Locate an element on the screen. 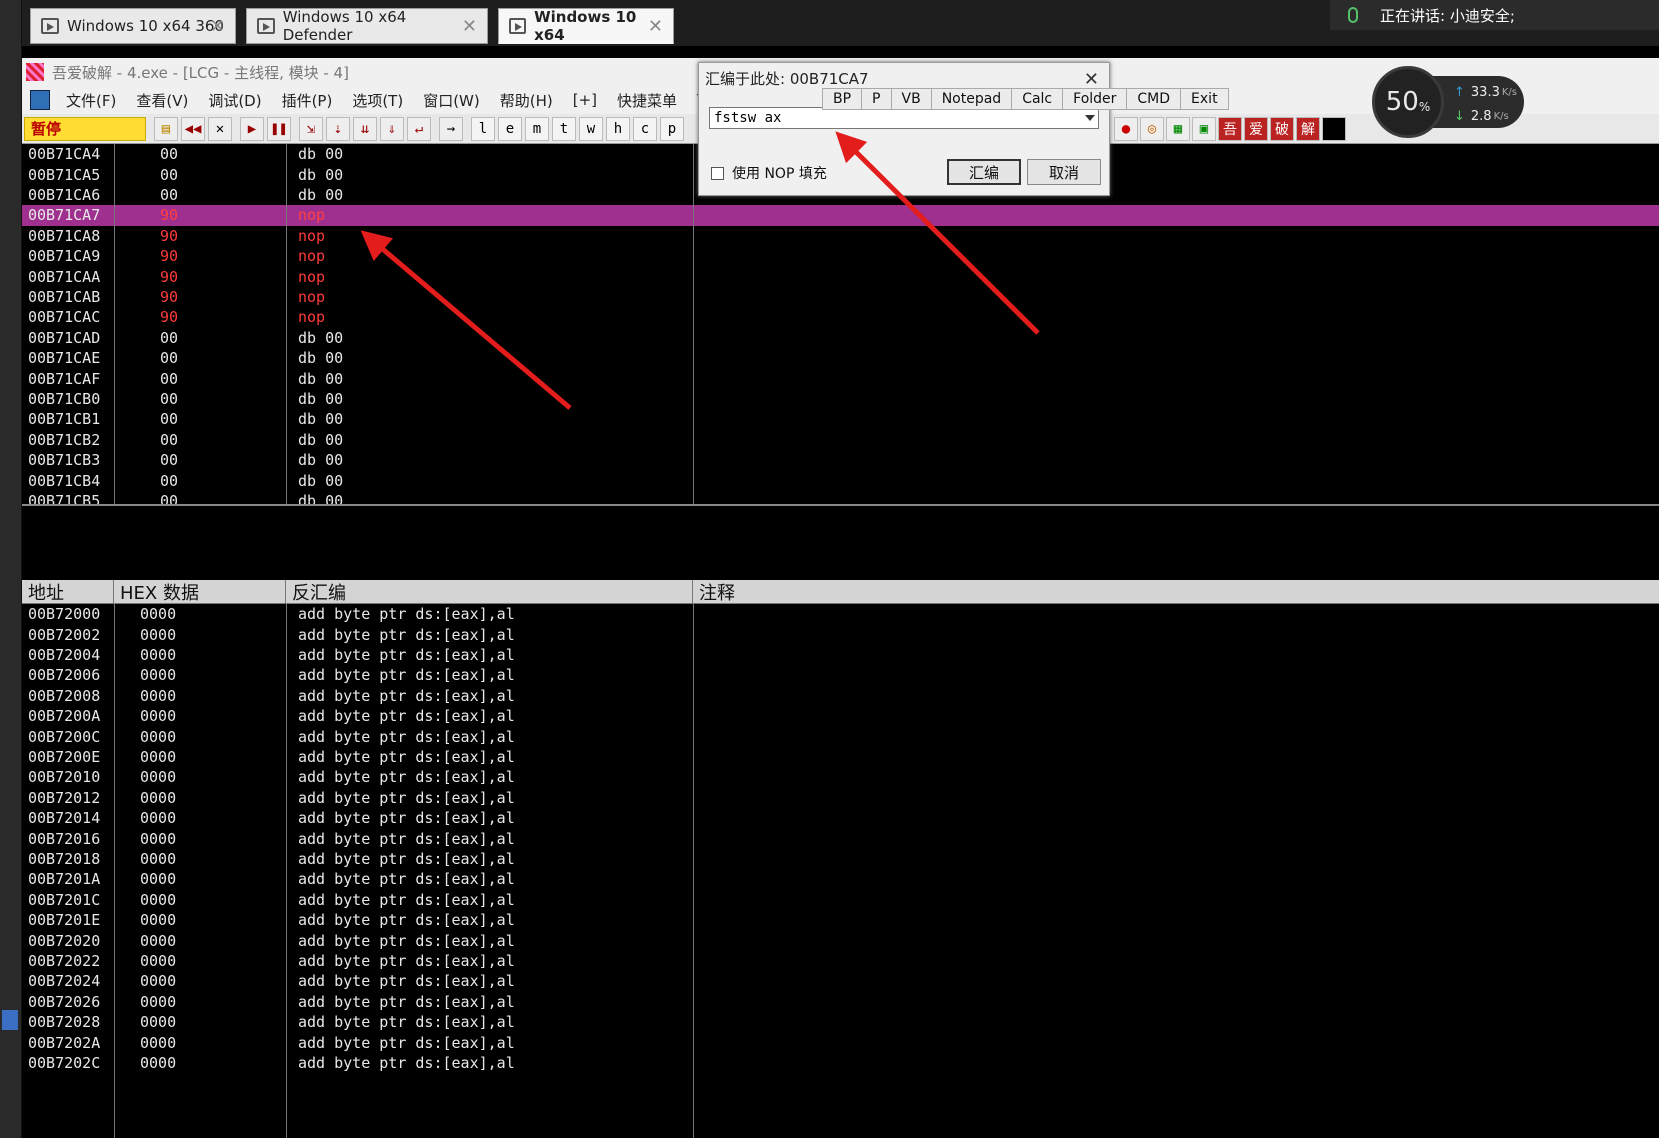 This screenshot has height=1138, width=1659. disasm-row: 00B71CAA 90 nop is located at coordinates (840, 276).